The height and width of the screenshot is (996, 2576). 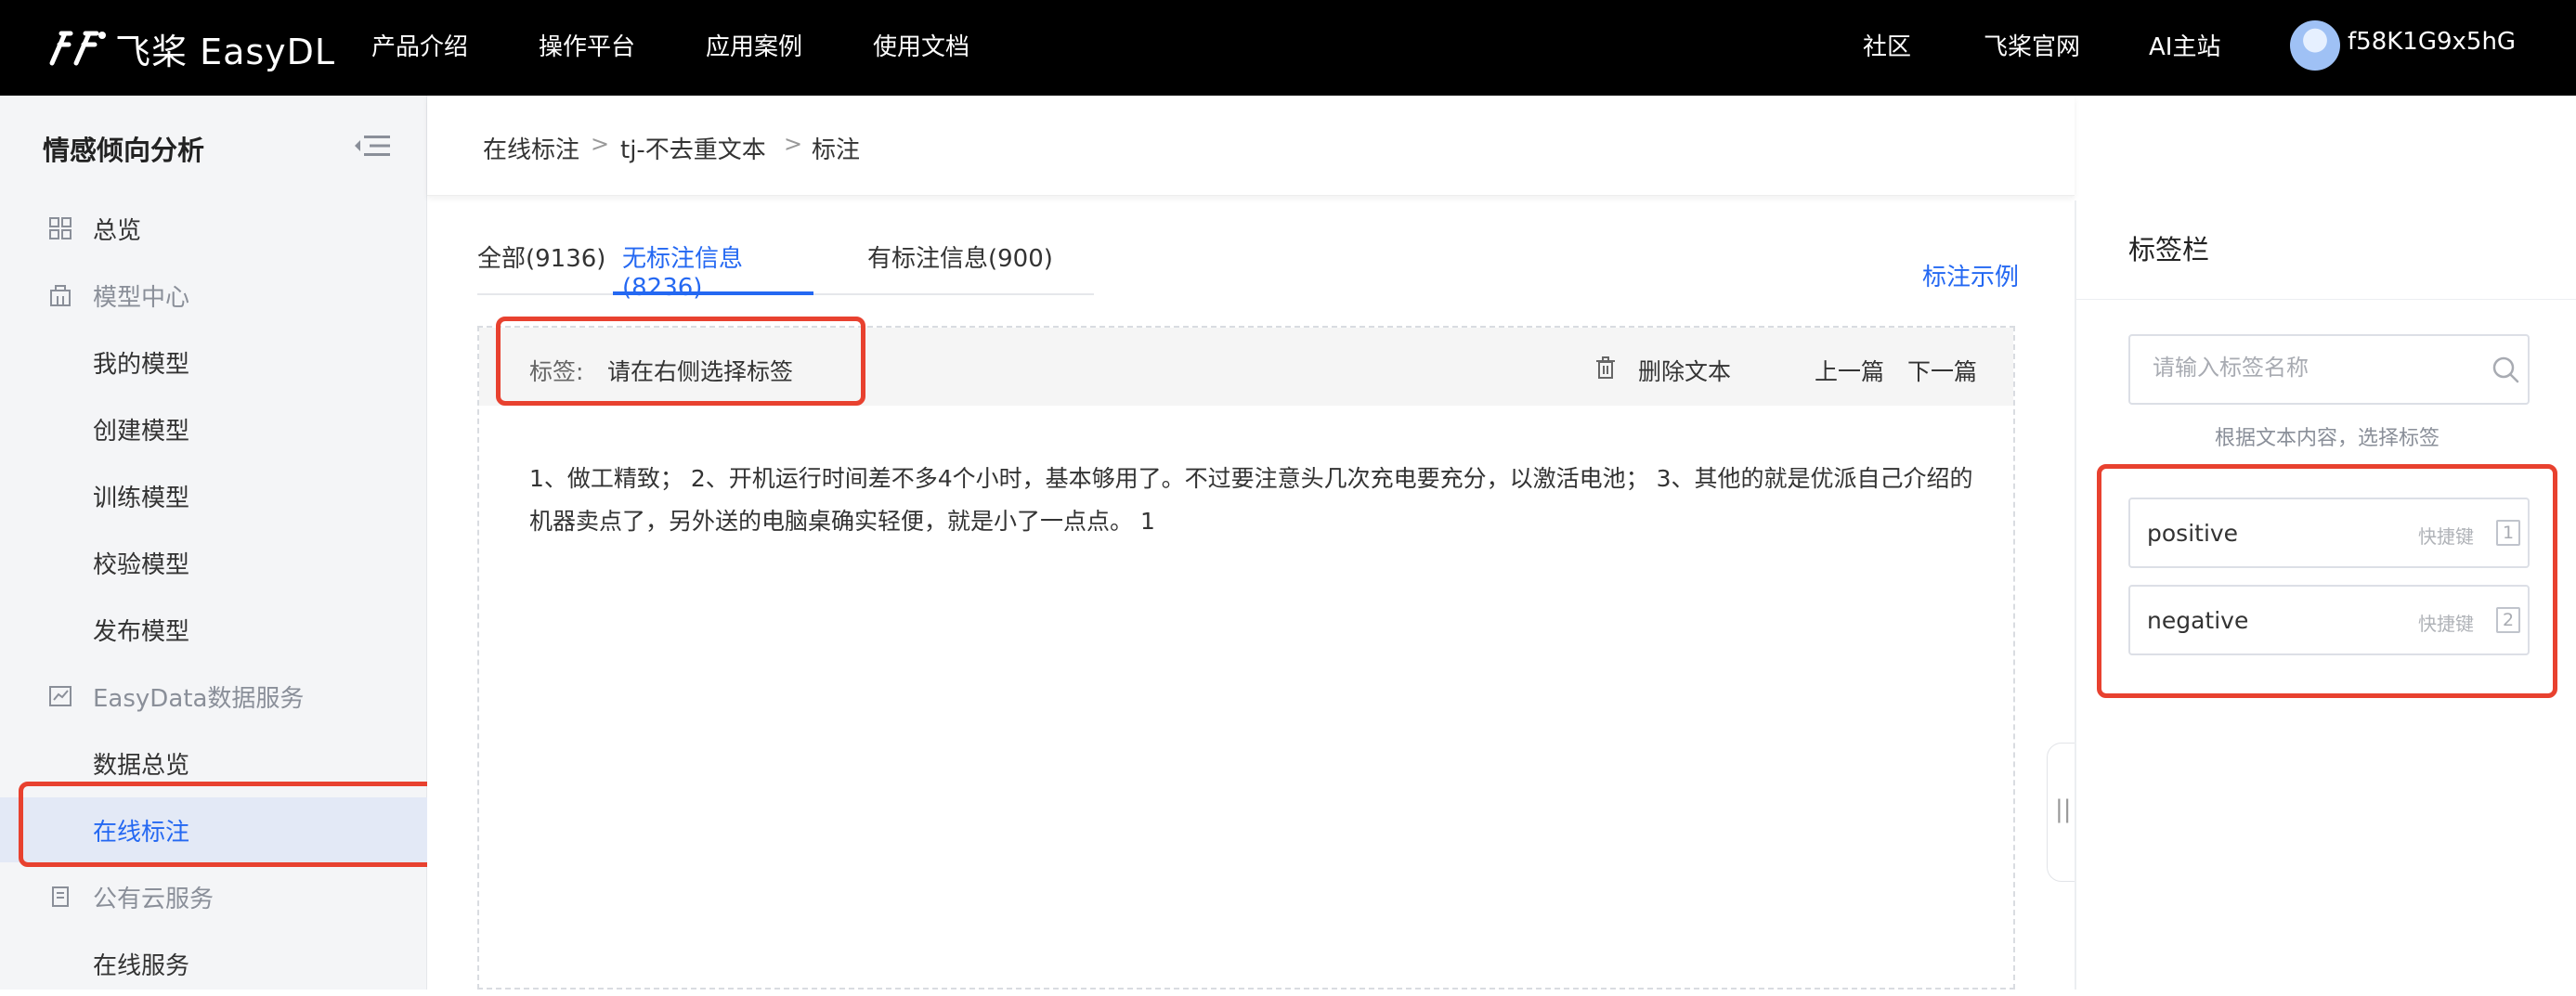 I want to click on nav-ai-site: AI主站, so click(x=2184, y=45).